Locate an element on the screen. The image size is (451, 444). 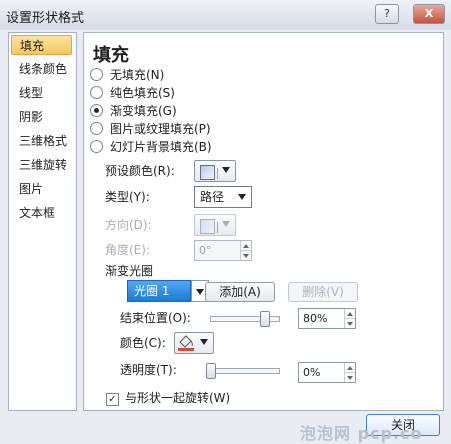
sidebar-item-line-color: 线条颜色 is located at coordinates (41, 69).